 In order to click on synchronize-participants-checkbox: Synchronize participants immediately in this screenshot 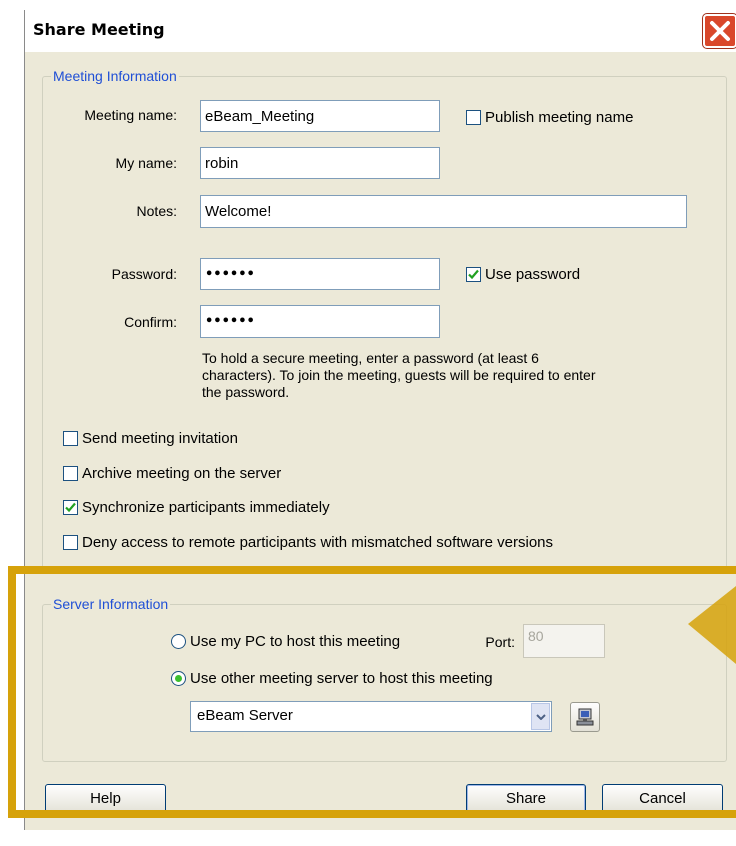, I will do `click(196, 507)`.